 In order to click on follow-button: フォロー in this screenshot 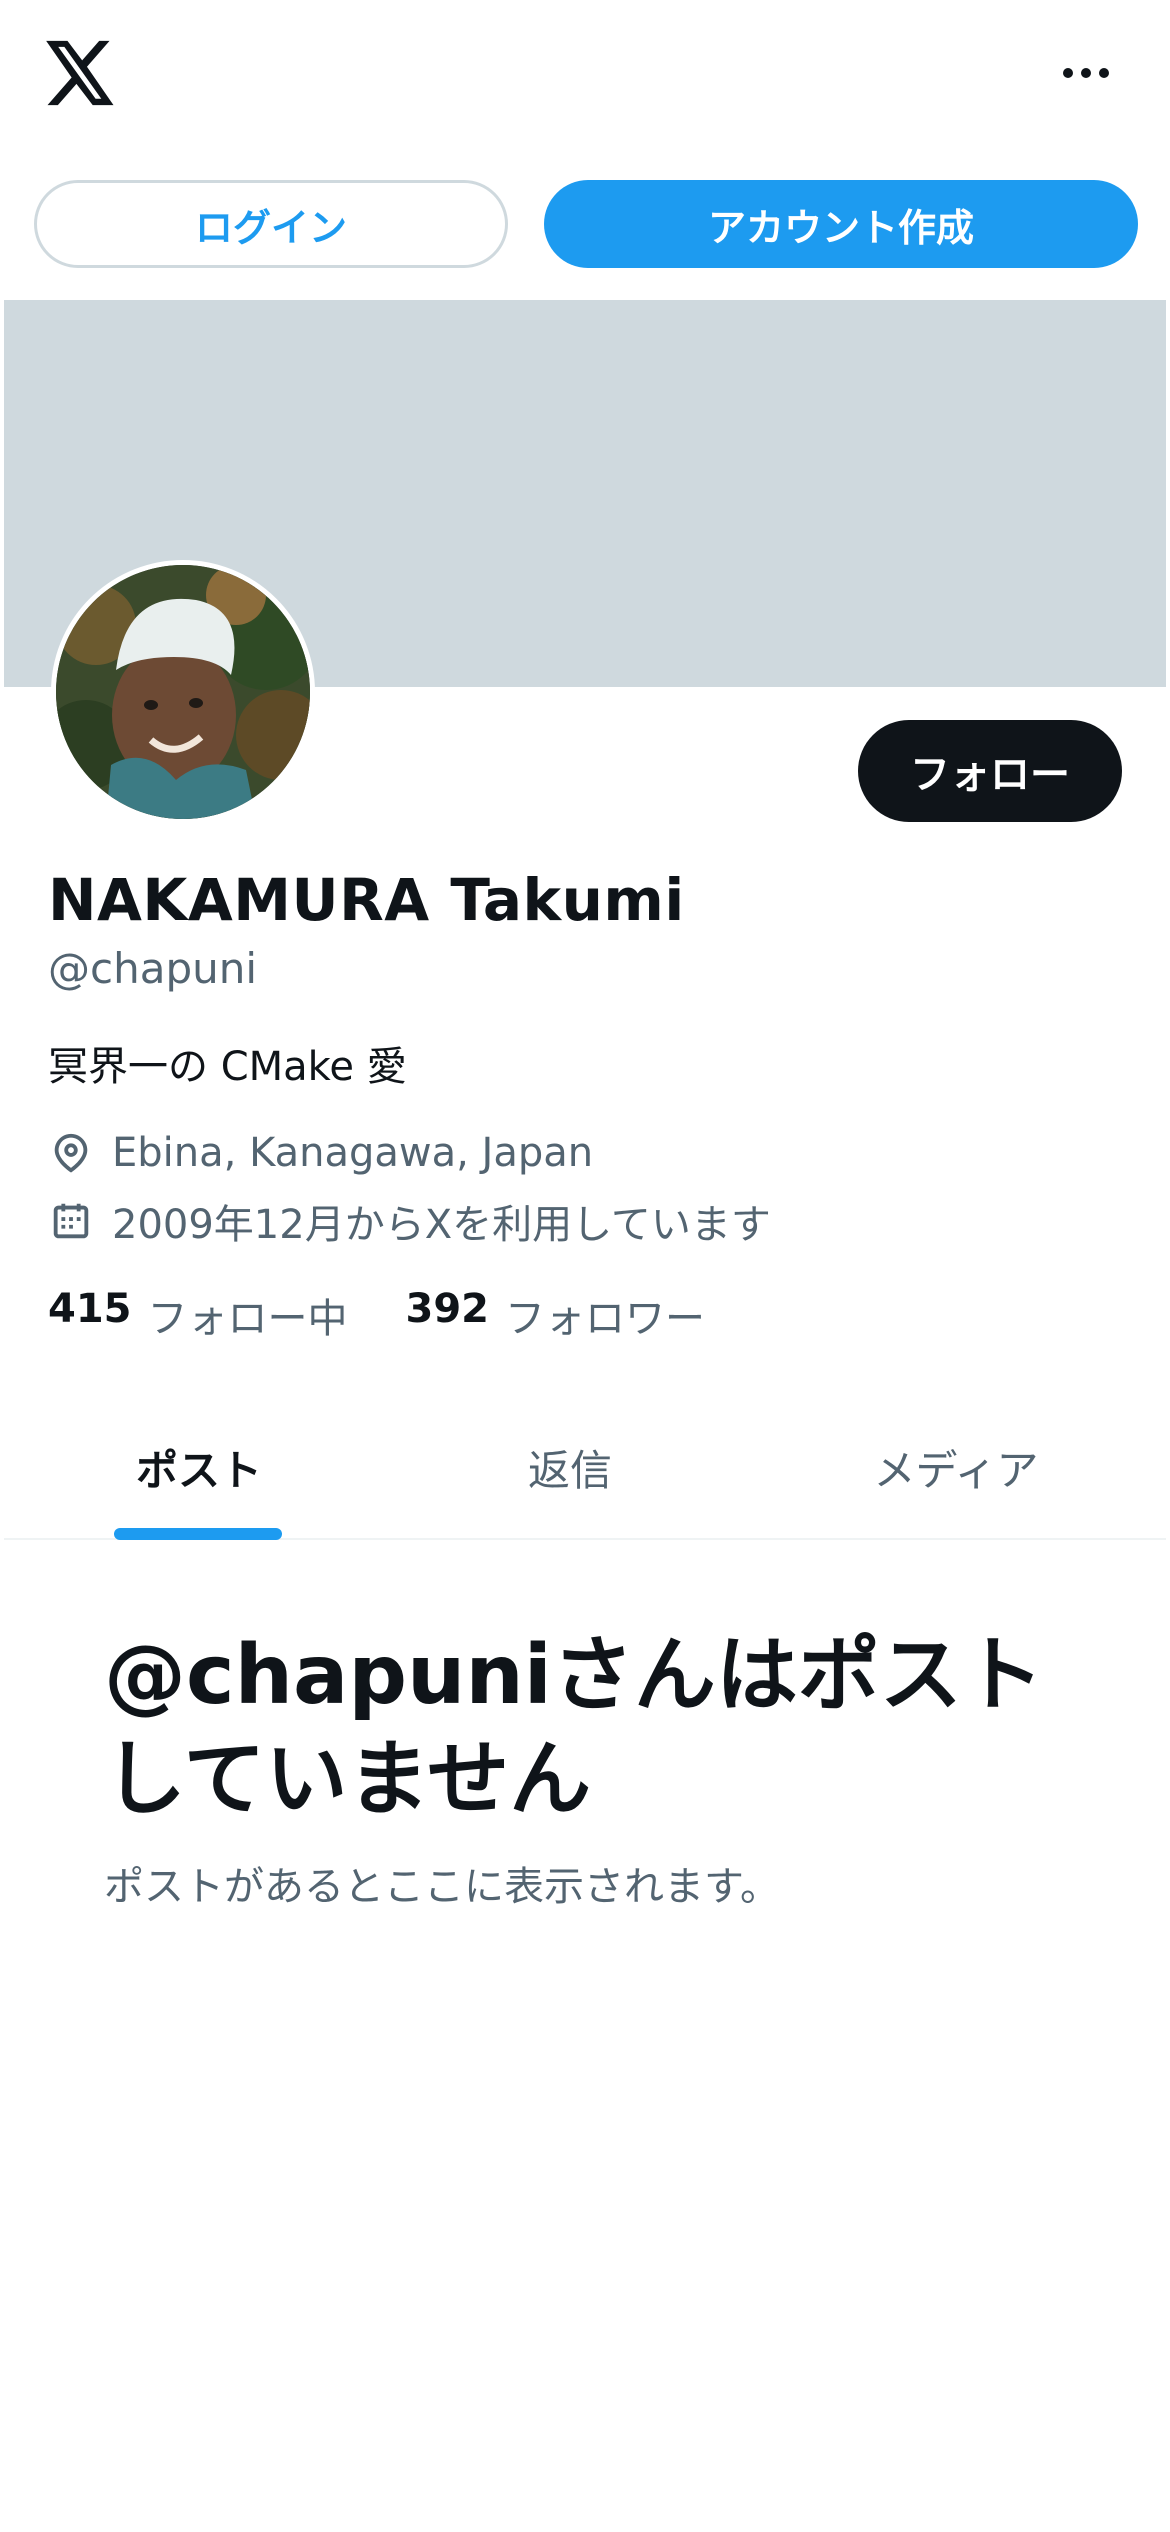, I will do `click(990, 771)`.